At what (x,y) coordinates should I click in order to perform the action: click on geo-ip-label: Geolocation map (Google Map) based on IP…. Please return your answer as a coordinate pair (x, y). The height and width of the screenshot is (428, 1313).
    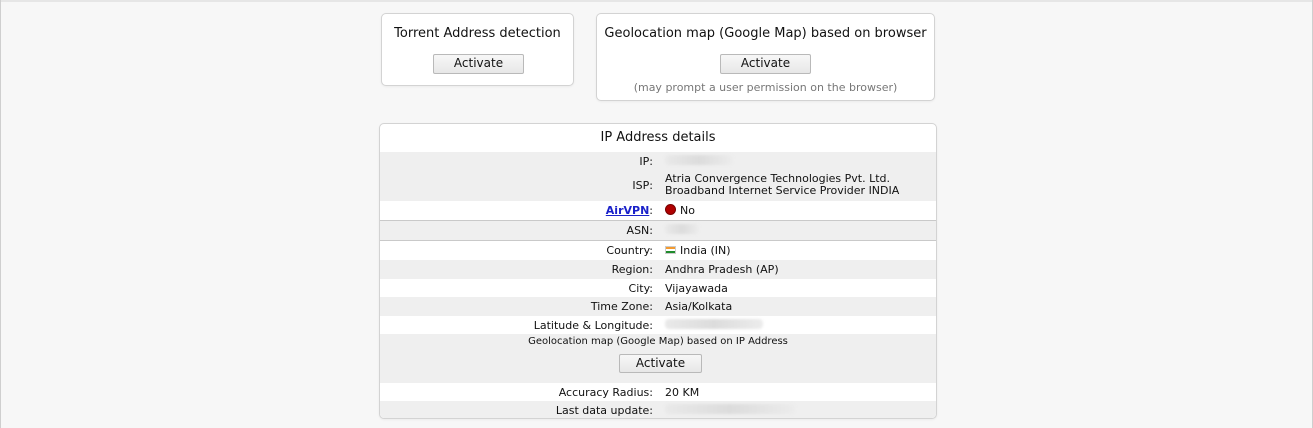
    Looking at the image, I should click on (658, 341).